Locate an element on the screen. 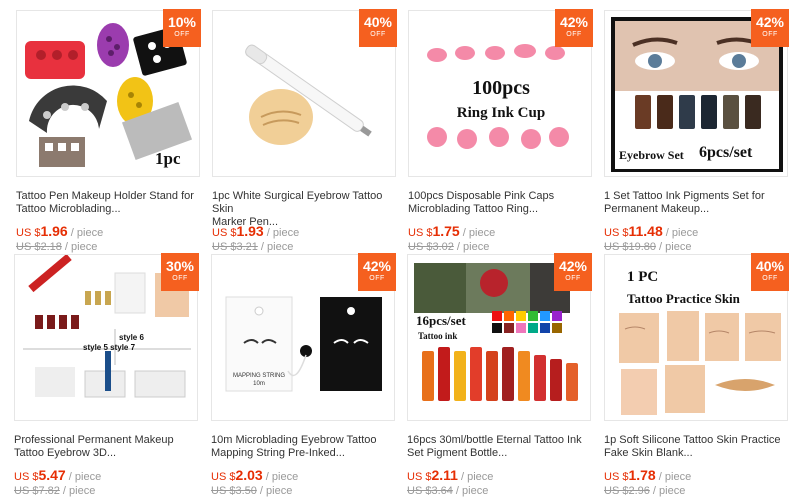  original-price: US $2.18 / piece is located at coordinates (56, 247).